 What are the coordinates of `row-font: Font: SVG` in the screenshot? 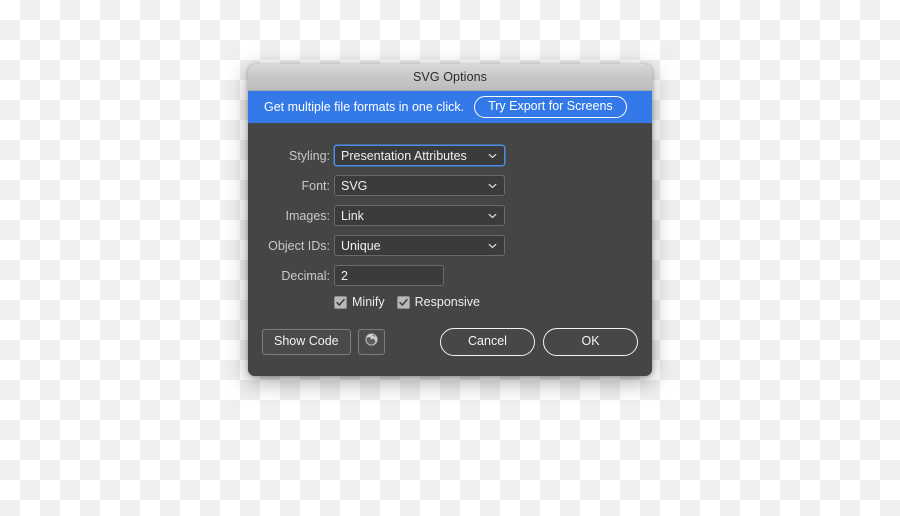 It's located at (450, 185).